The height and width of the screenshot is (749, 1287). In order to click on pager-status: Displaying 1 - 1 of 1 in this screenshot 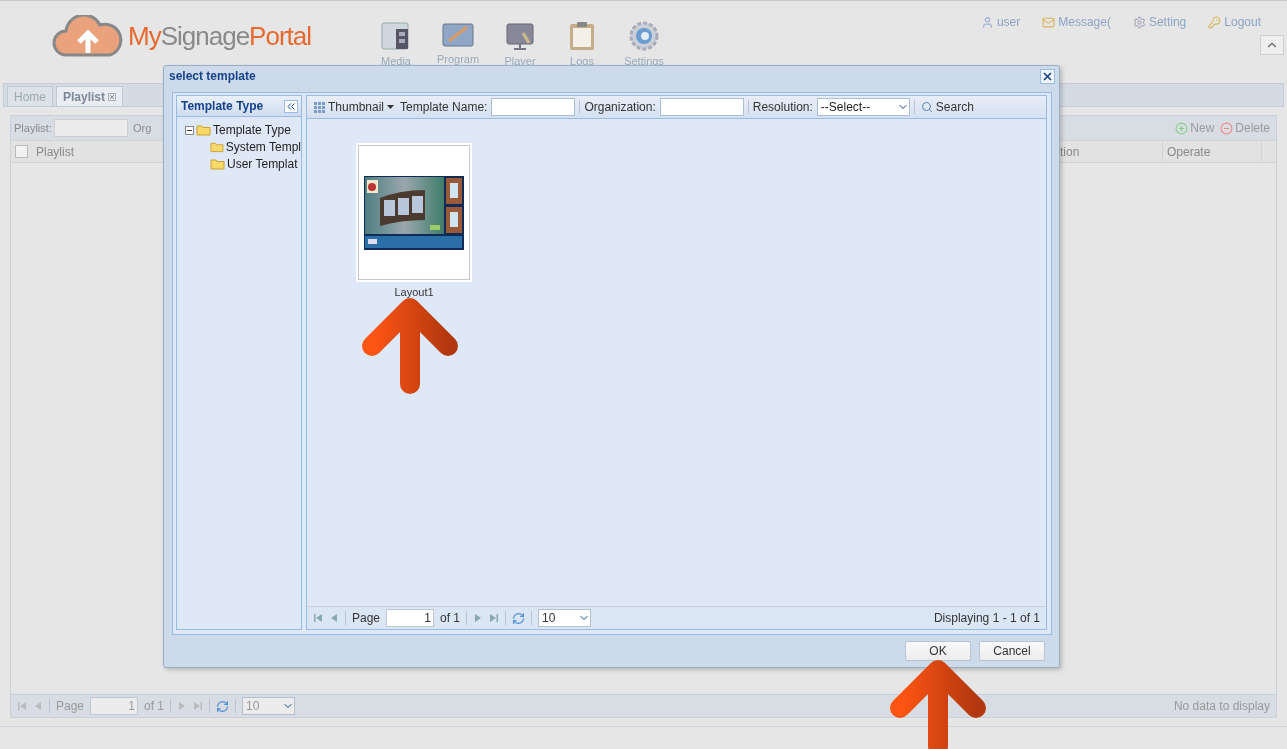, I will do `click(986, 618)`.